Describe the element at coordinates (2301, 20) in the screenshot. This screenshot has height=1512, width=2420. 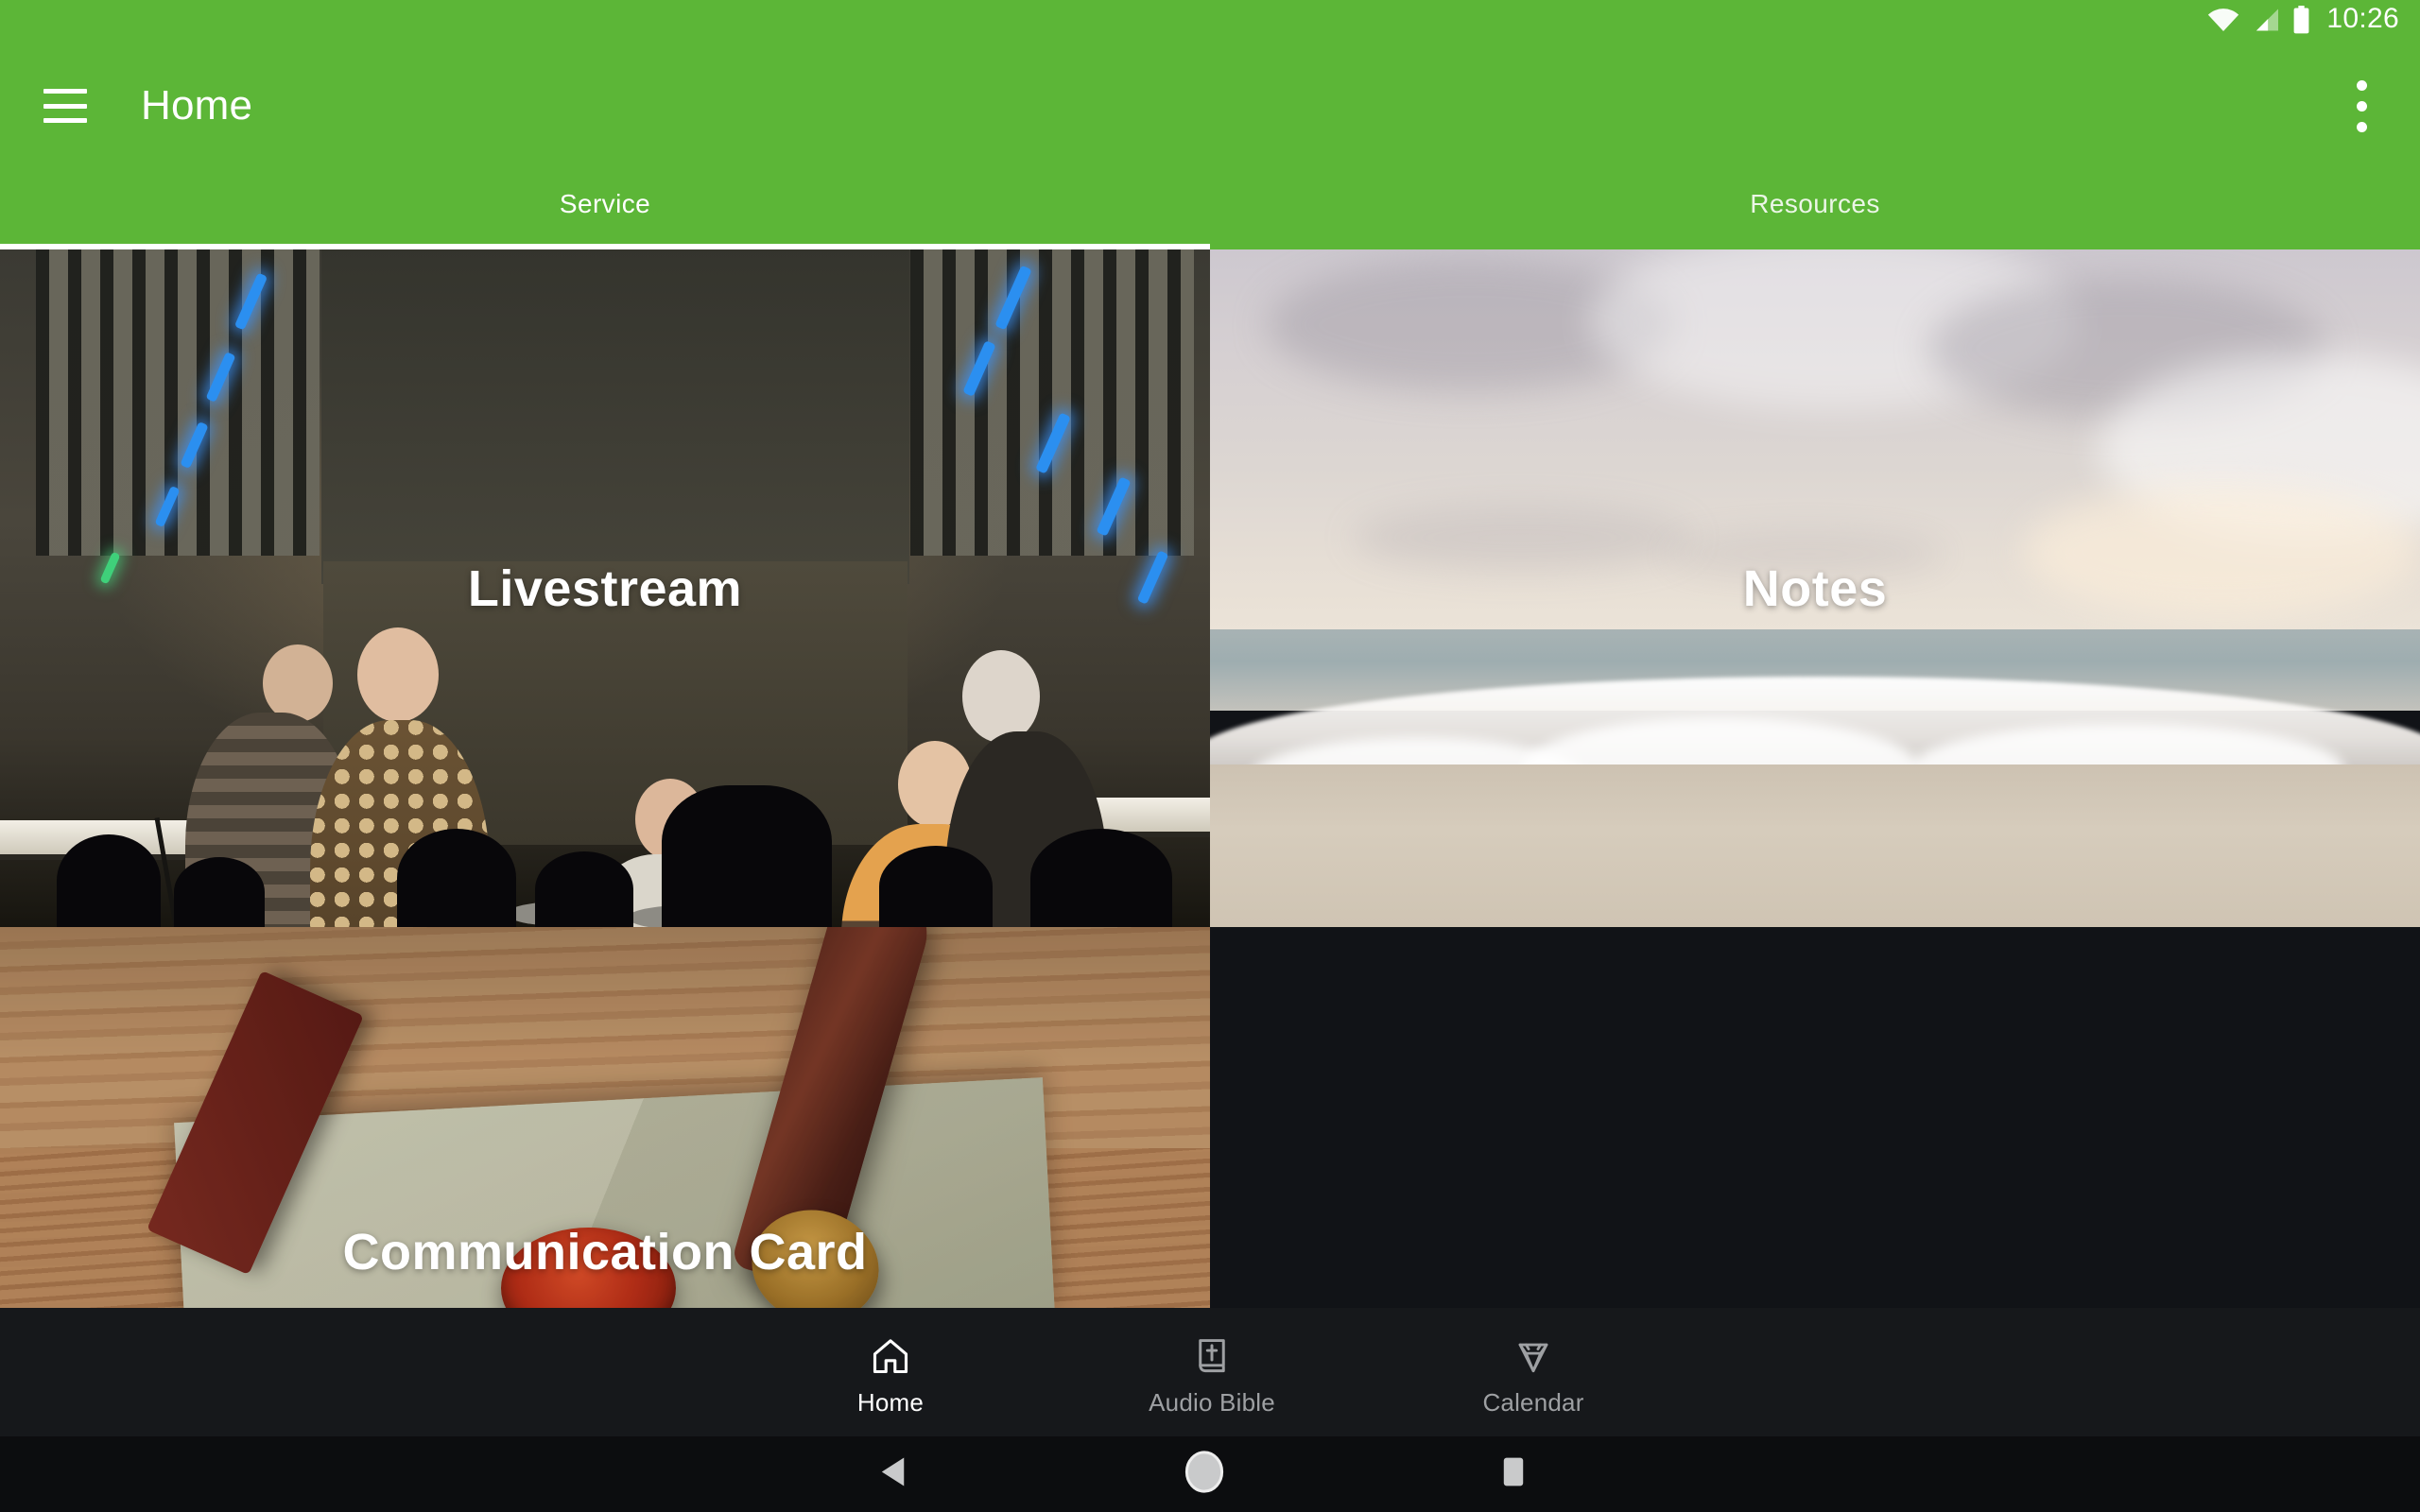
I see `battery-icon` at that location.